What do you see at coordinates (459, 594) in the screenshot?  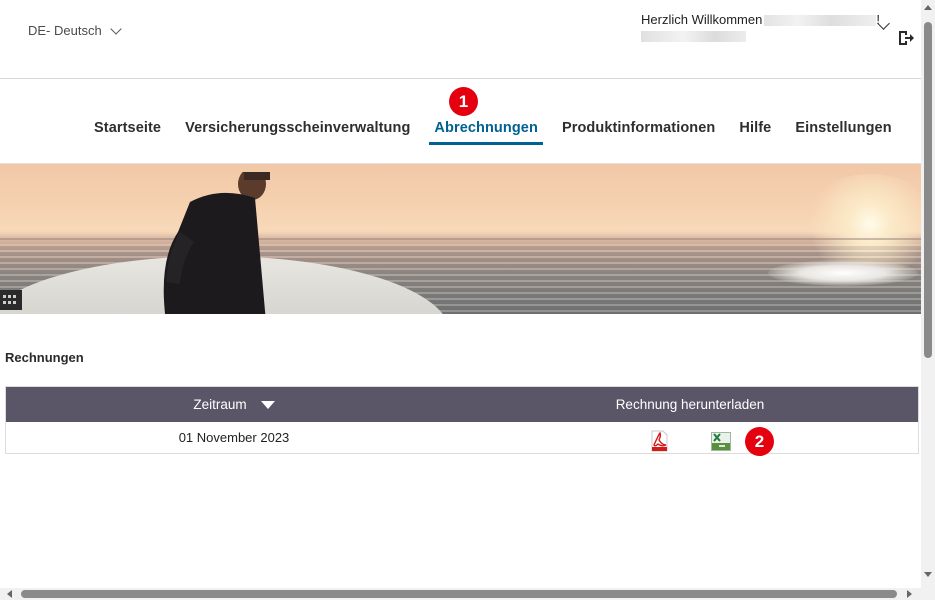 I see `horizontal-scroll-thumb` at bounding box center [459, 594].